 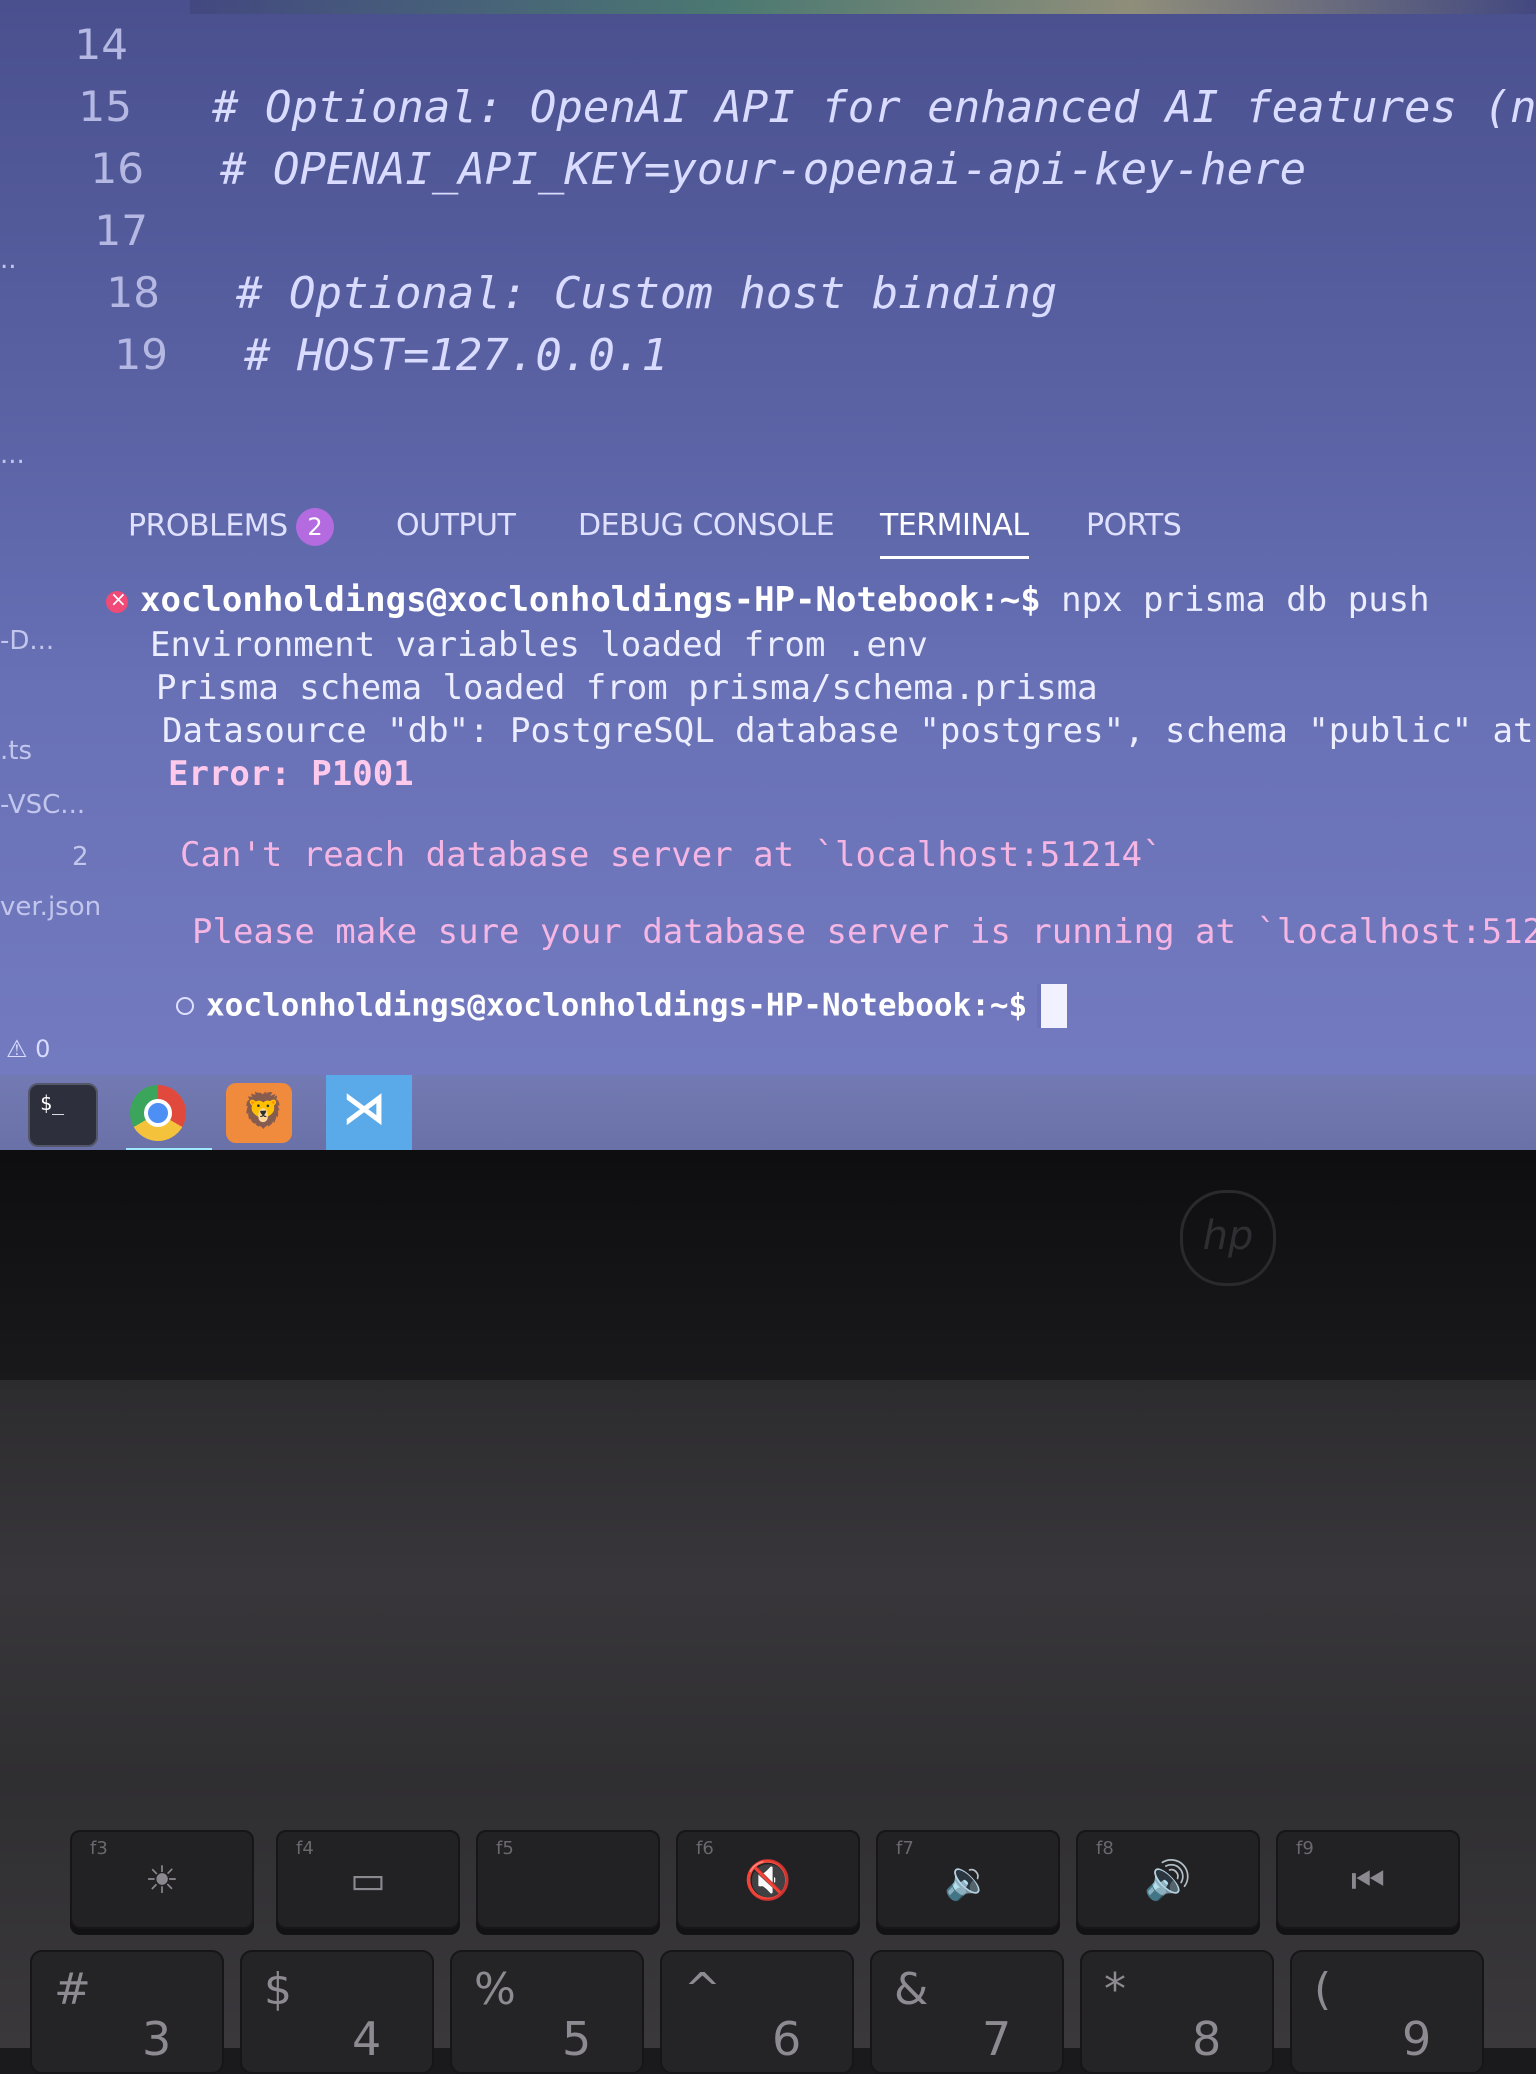 What do you see at coordinates (705, 1848) in the screenshot?
I see `key-label: f6` at bounding box center [705, 1848].